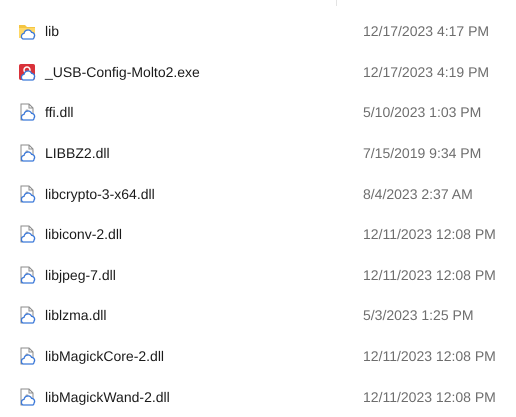  What do you see at coordinates (195, 356) in the screenshot?
I see `file-name: libMagickCore-2.dll` at bounding box center [195, 356].